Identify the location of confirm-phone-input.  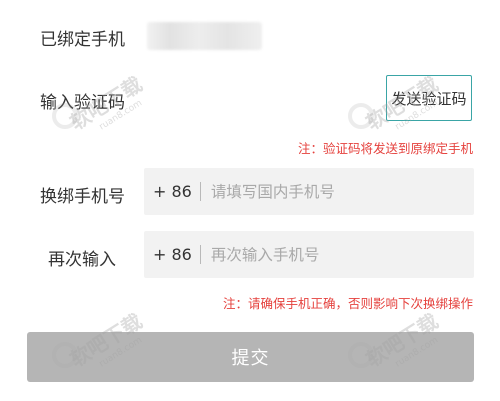
(342, 254).